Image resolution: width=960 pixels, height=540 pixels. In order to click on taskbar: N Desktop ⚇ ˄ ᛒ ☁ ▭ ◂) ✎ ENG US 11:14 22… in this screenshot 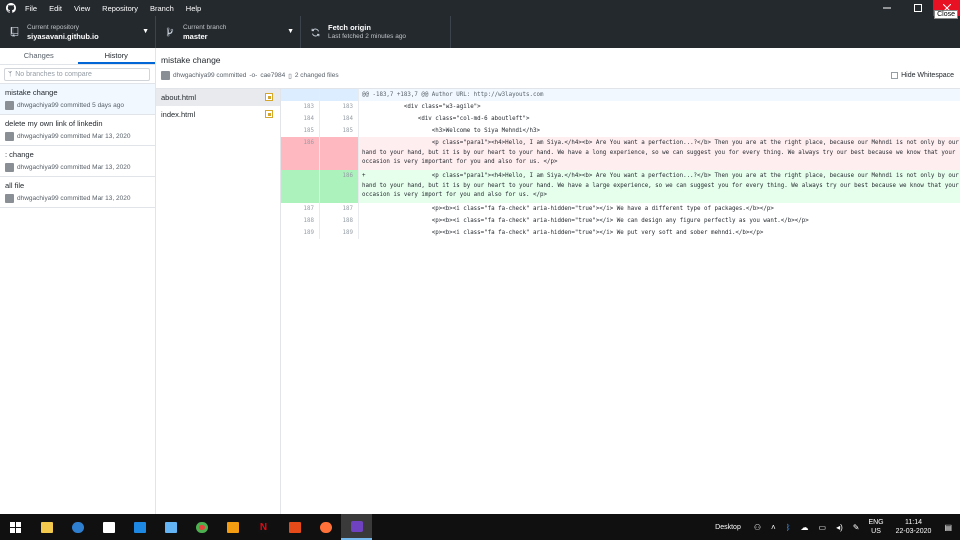, I will do `click(480, 527)`.